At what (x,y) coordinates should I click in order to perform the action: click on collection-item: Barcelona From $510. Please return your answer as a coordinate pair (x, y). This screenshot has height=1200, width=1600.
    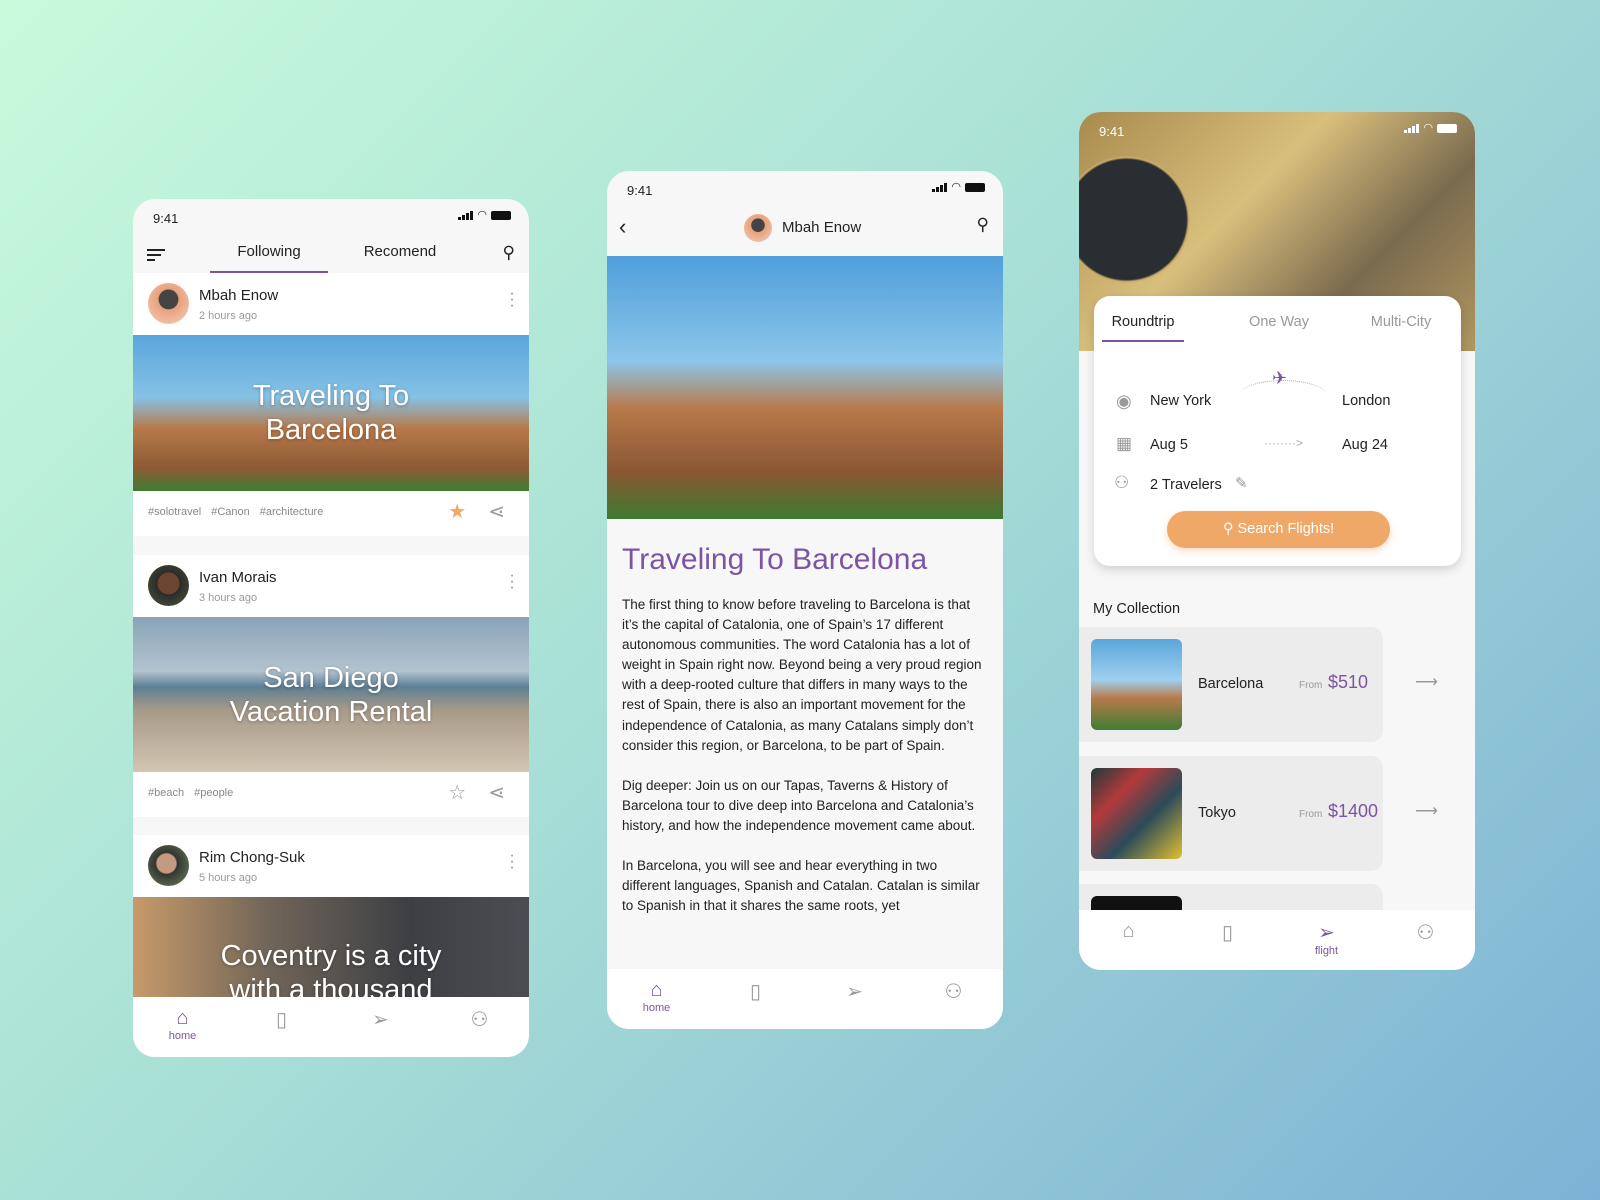
    Looking at the image, I should click on (1231, 684).